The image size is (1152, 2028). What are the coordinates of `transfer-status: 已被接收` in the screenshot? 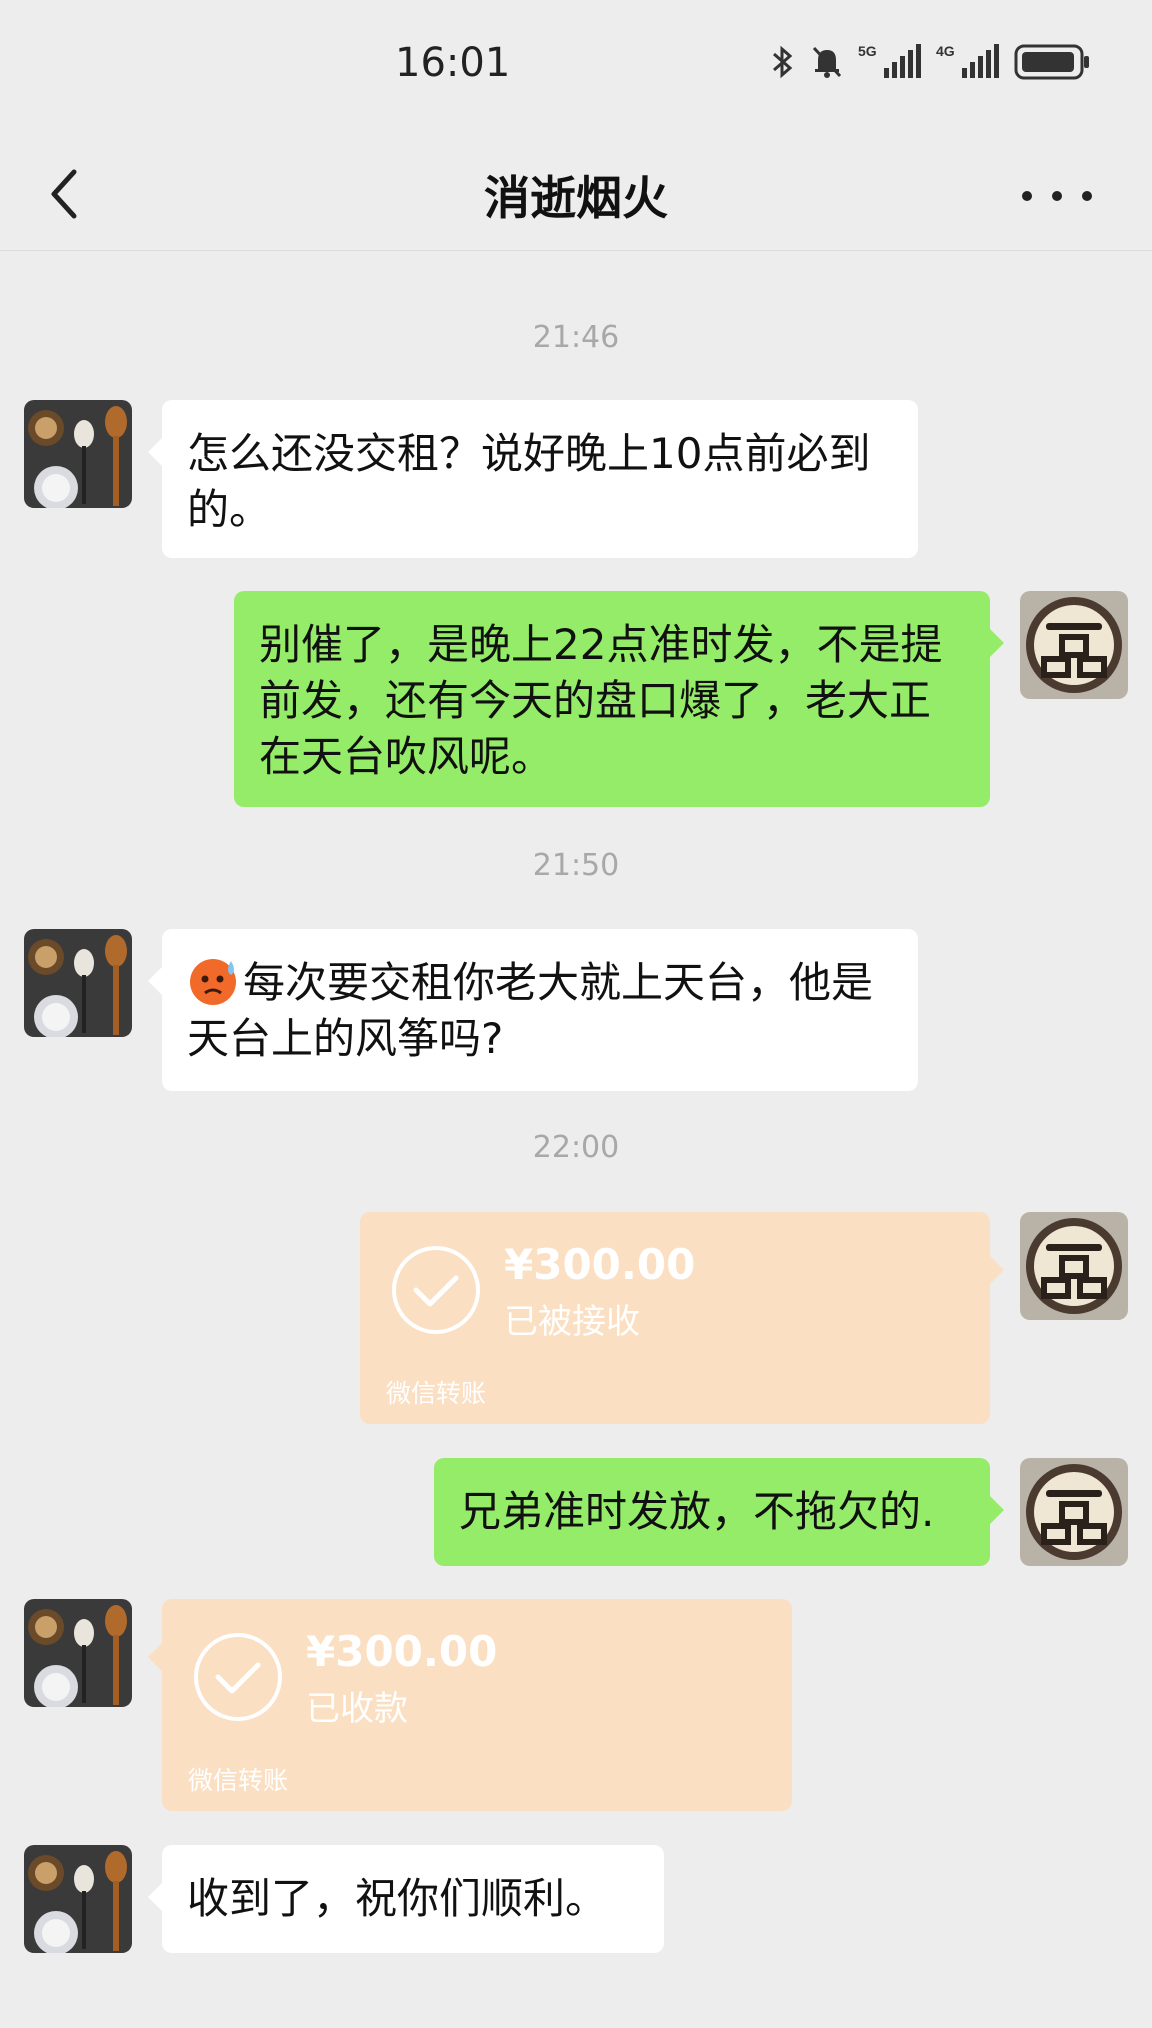 It's located at (572, 1322).